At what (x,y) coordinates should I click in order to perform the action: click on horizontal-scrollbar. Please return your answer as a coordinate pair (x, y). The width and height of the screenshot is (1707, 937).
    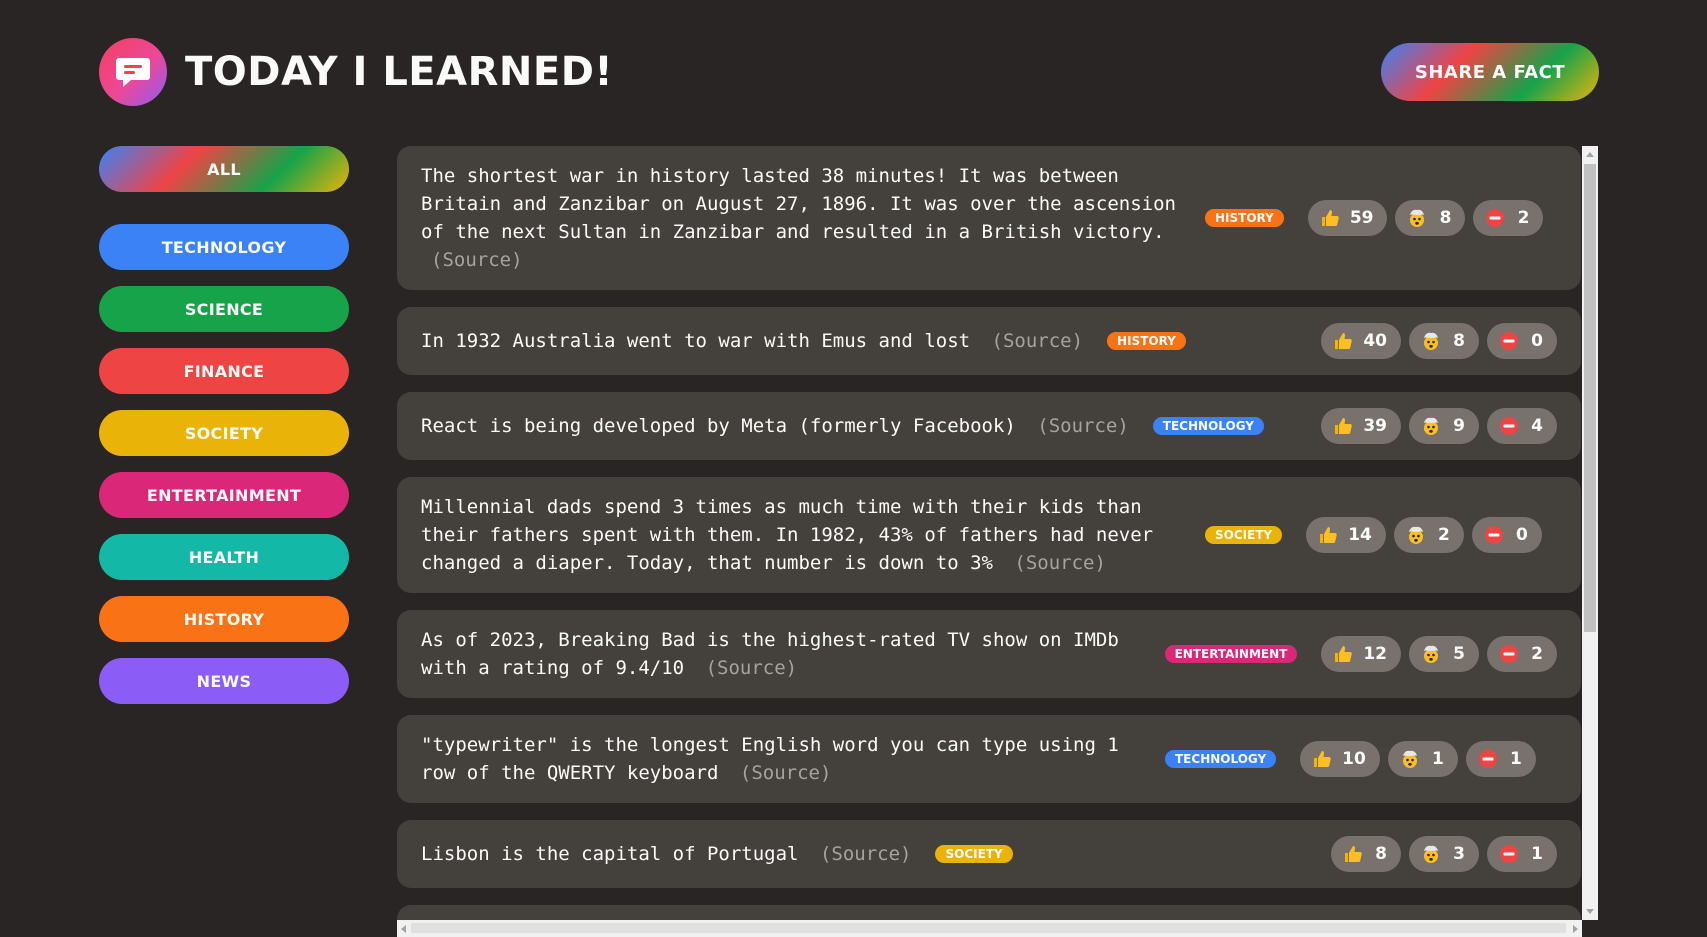
    Looking at the image, I should click on (989, 928).